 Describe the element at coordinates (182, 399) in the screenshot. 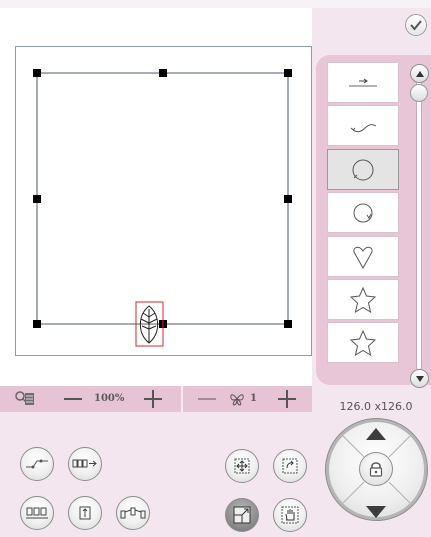

I see `zoom-bar-divider` at that location.